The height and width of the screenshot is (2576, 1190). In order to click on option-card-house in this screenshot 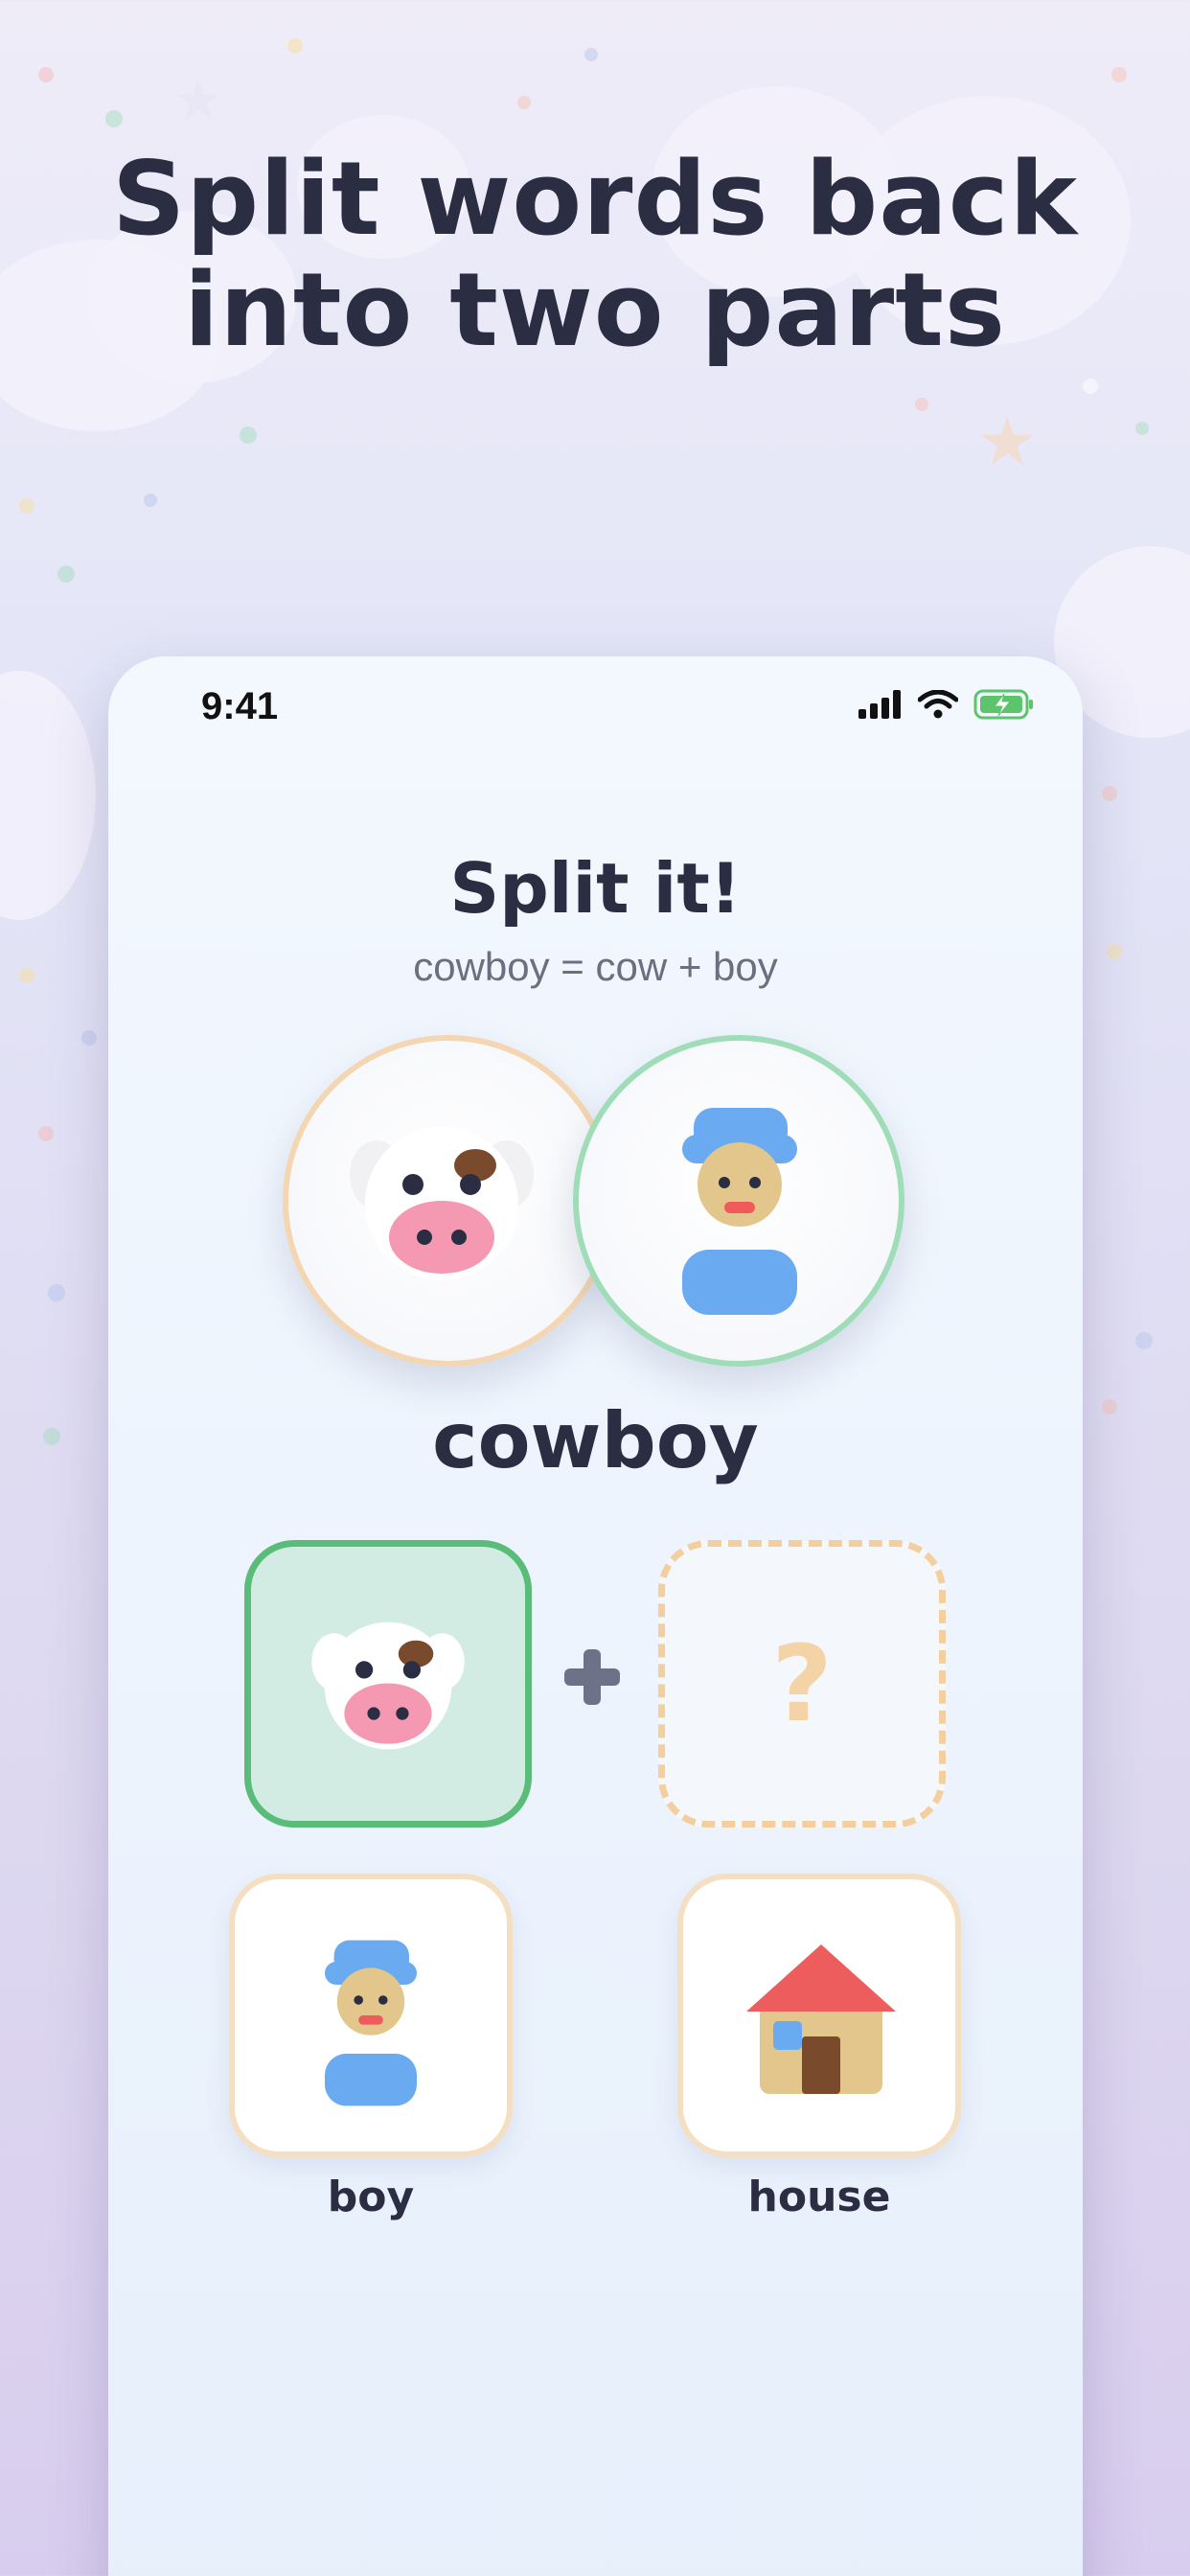, I will do `click(819, 2015)`.